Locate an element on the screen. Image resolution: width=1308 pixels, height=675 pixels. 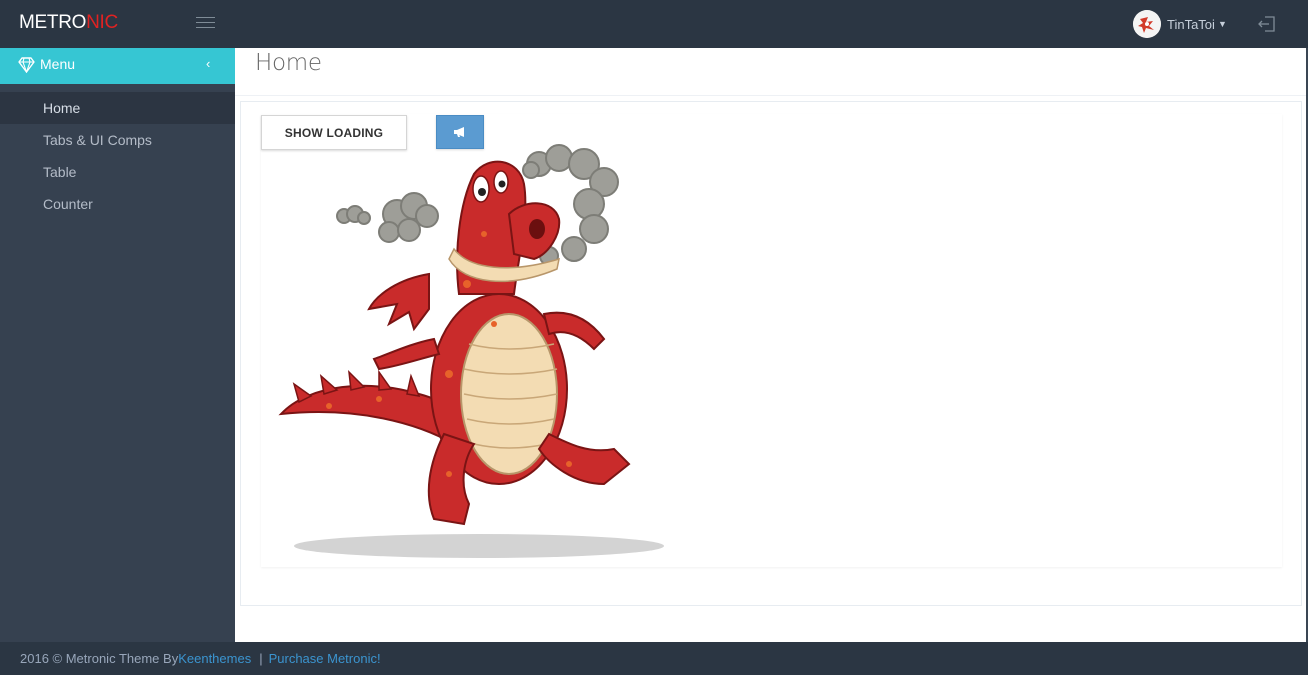
user-menu: TinTaToi ▼ is located at coordinates (1180, 24).